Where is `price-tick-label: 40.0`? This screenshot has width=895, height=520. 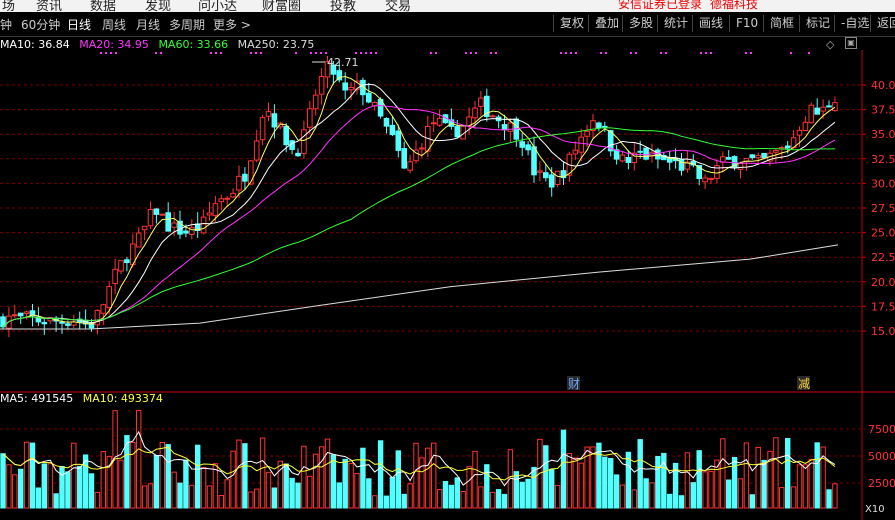
price-tick-label: 40.0 is located at coordinates (883, 85).